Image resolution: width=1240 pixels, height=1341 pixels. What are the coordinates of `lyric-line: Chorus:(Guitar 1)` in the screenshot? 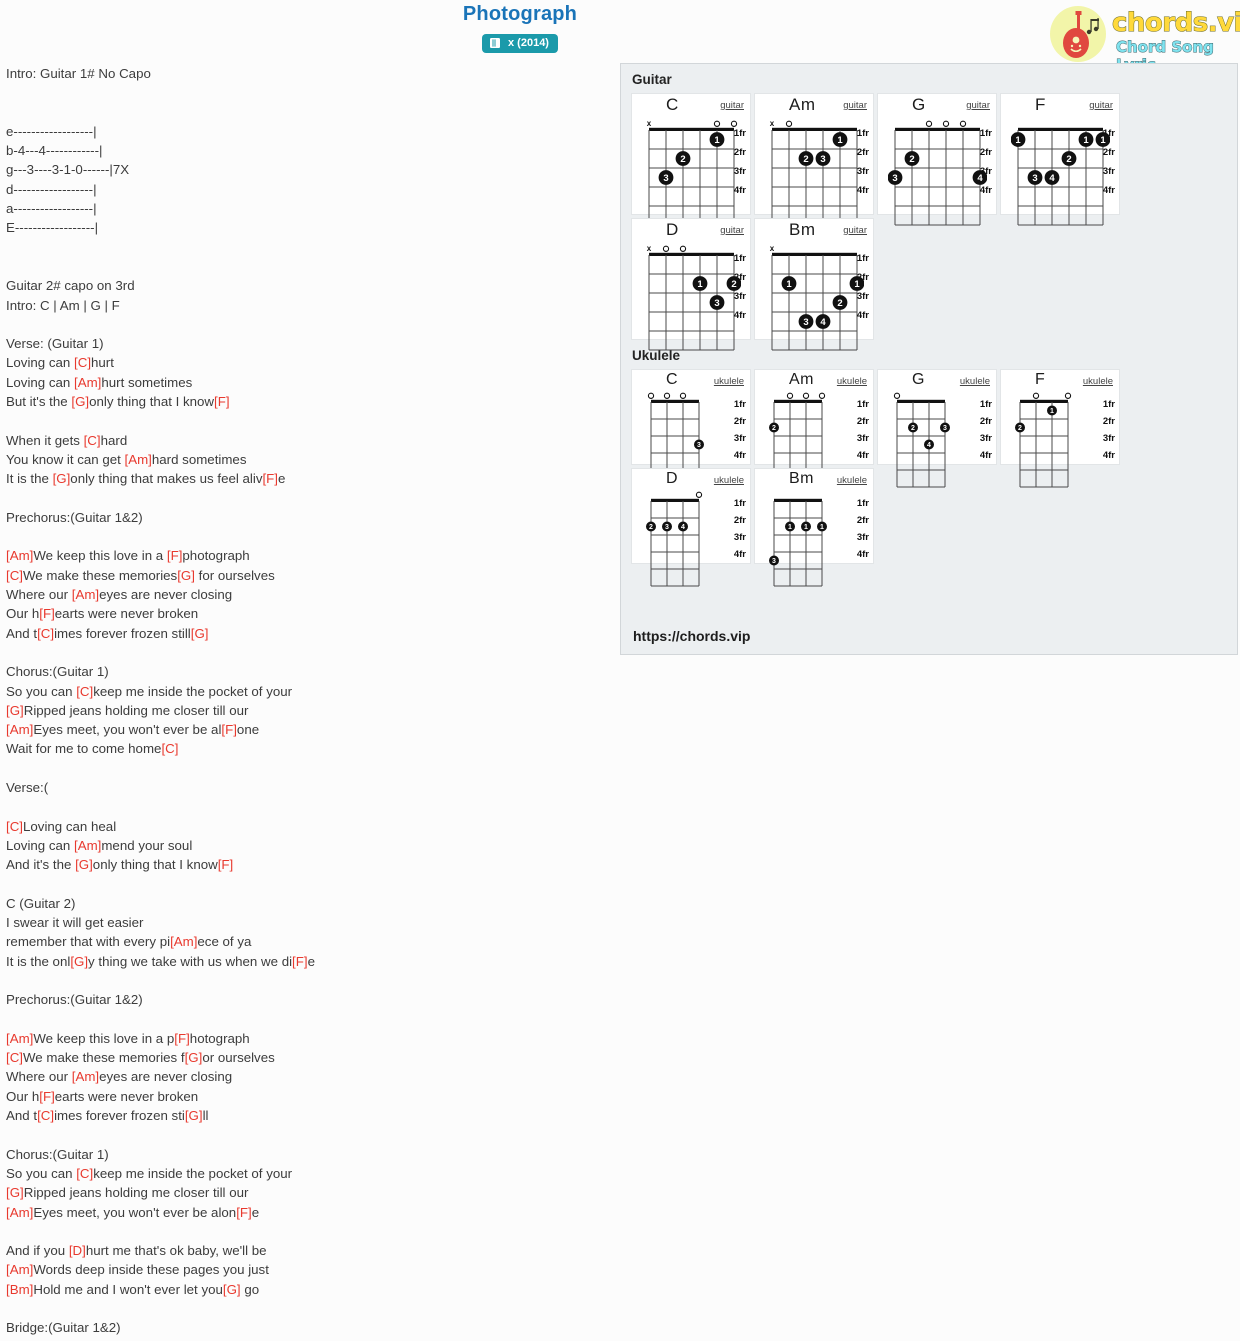 It's located at (57, 672).